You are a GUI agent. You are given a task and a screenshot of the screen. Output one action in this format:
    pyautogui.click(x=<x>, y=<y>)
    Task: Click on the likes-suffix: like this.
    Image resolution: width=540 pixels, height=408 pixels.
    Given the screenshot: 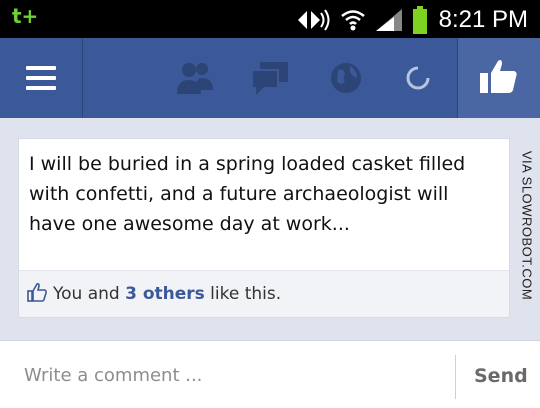 What is the action you would take?
    pyautogui.click(x=243, y=294)
    